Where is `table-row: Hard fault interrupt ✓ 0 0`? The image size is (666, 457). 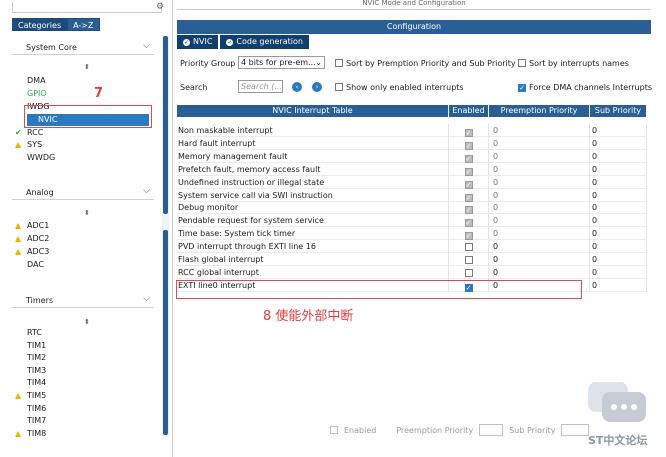 table-row: Hard fault interrupt ✓ 0 0 is located at coordinates (412, 143).